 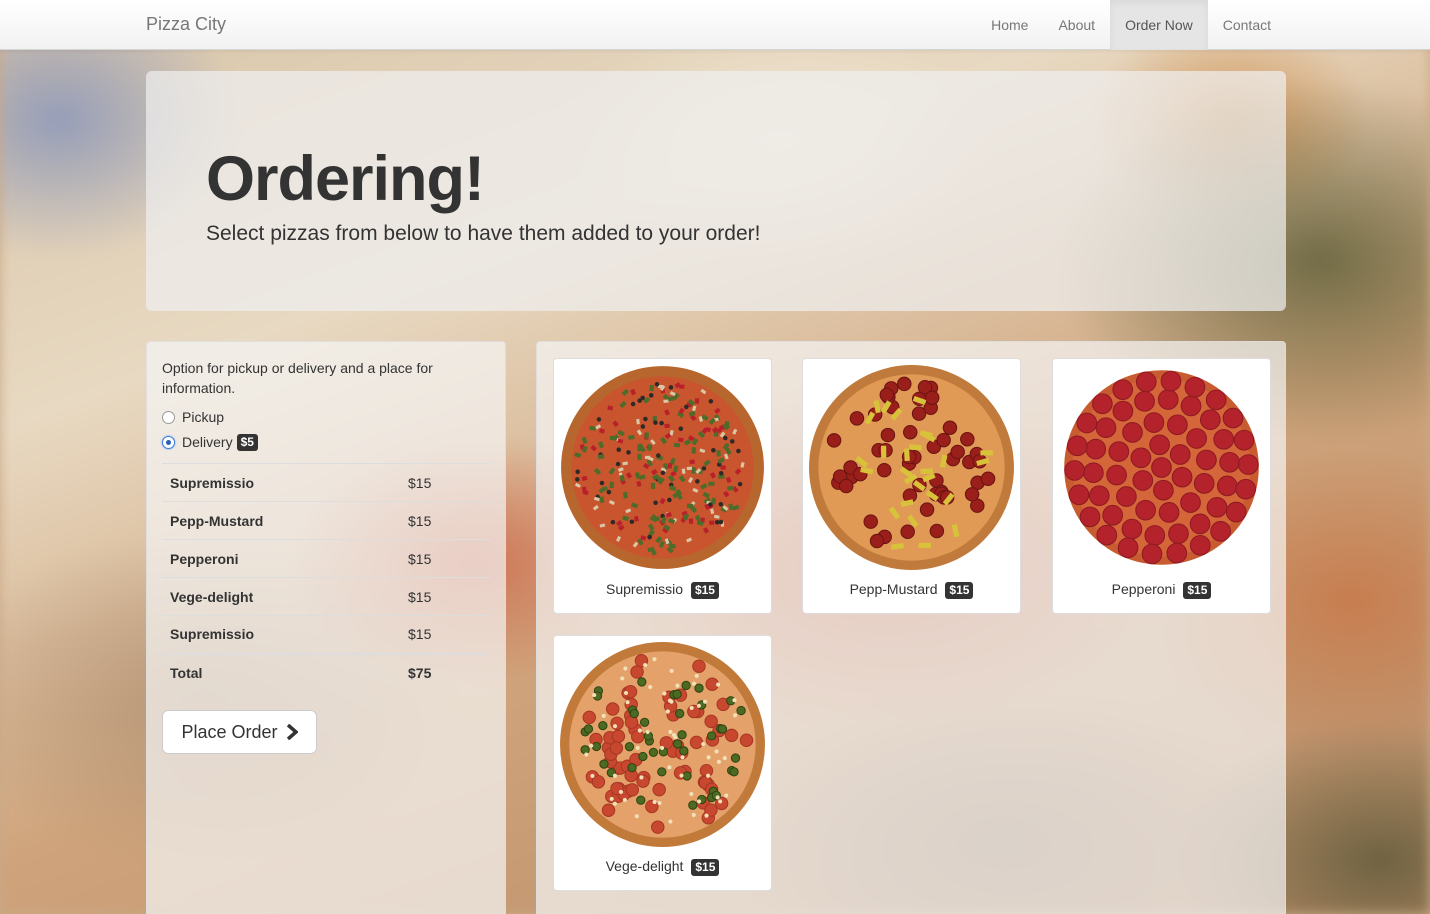 I want to click on delivery-option: Delivery $5, so click(x=210, y=442).